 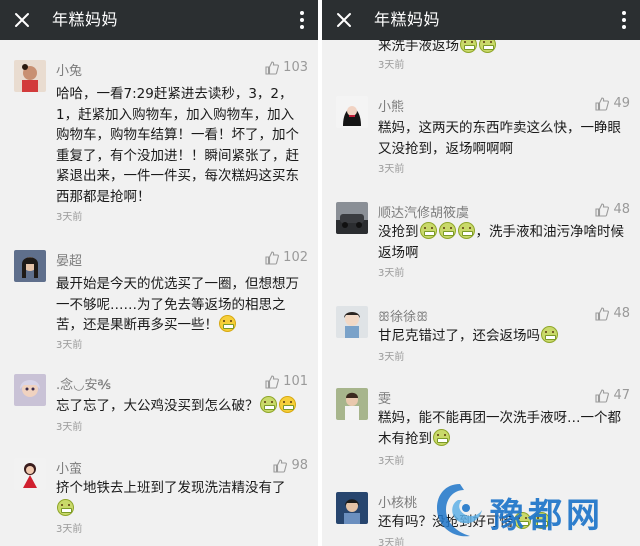 What do you see at coordinates (290, 465) in the screenshot?
I see `like-button: 98` at bounding box center [290, 465].